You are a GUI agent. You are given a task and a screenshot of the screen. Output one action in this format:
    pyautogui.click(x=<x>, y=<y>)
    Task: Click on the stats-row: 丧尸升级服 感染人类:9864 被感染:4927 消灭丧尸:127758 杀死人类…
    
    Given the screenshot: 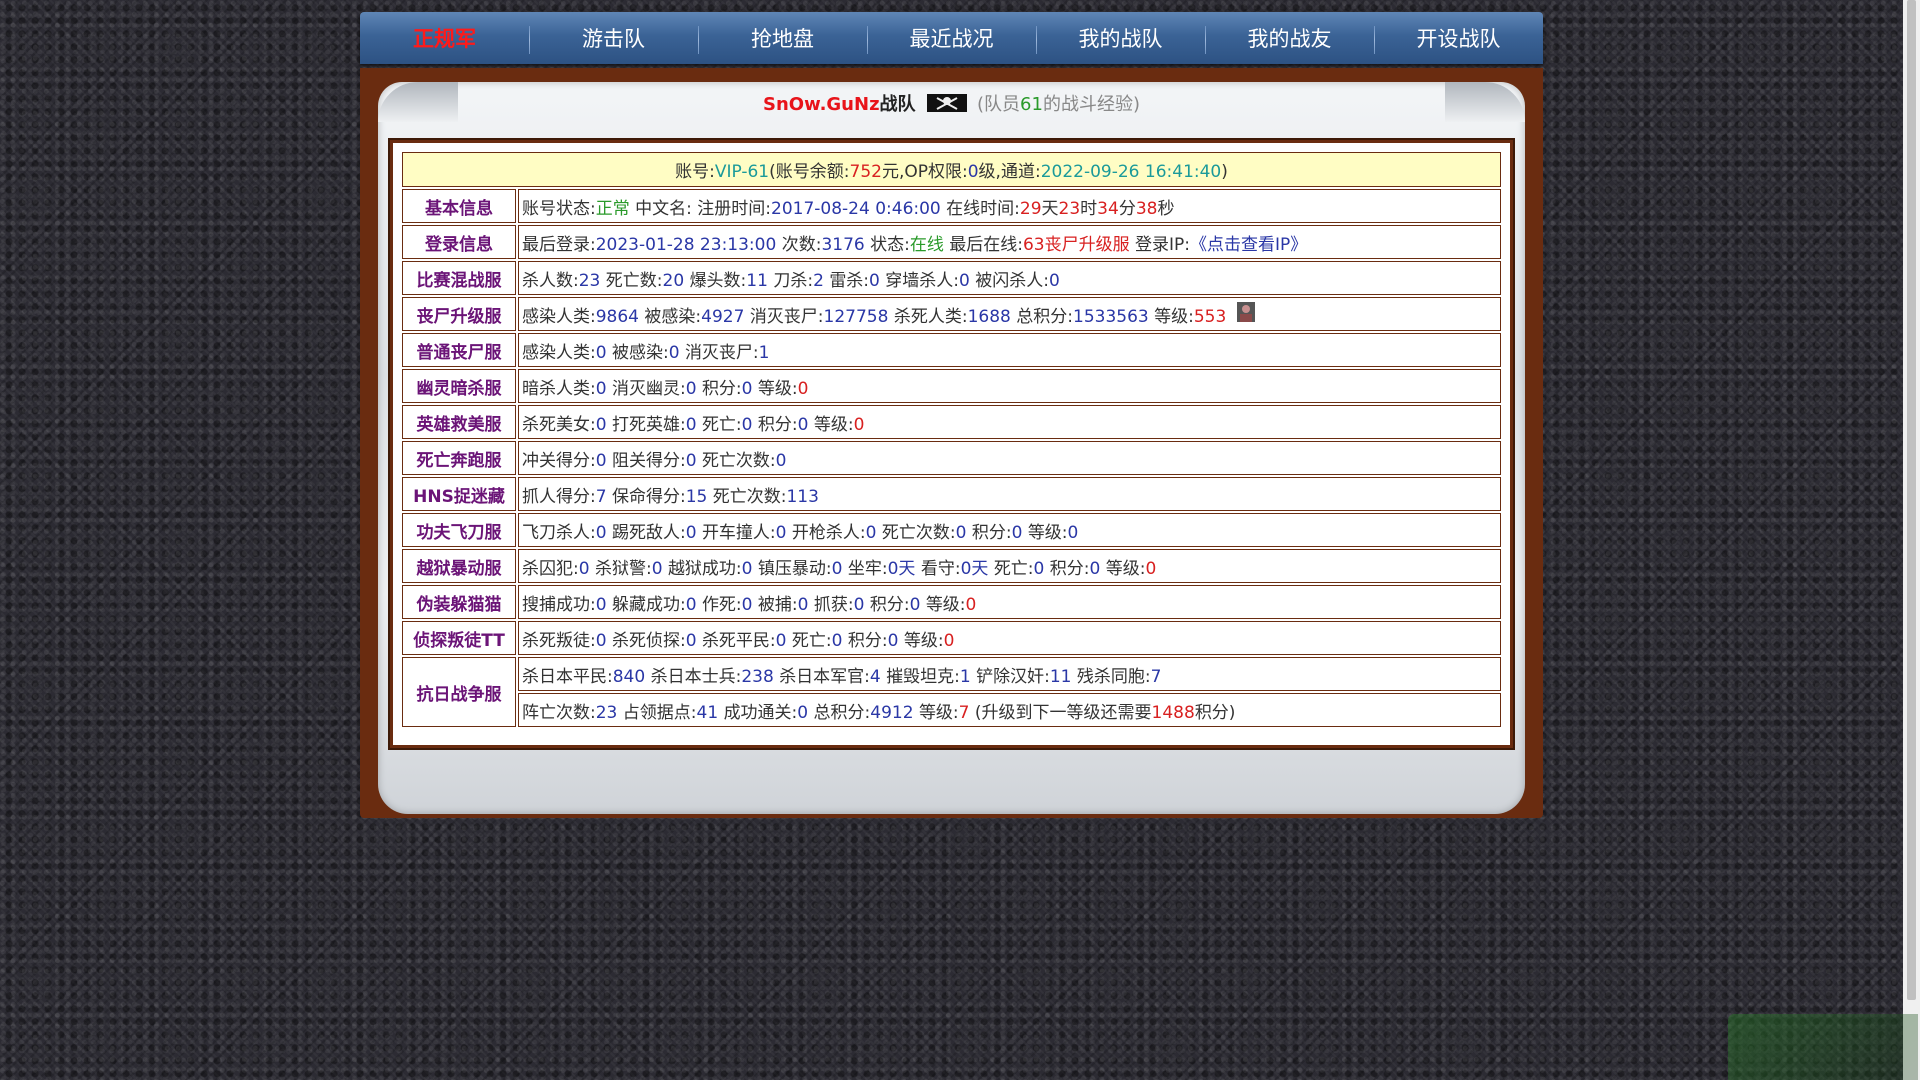 What is the action you would take?
    pyautogui.click(x=951, y=314)
    